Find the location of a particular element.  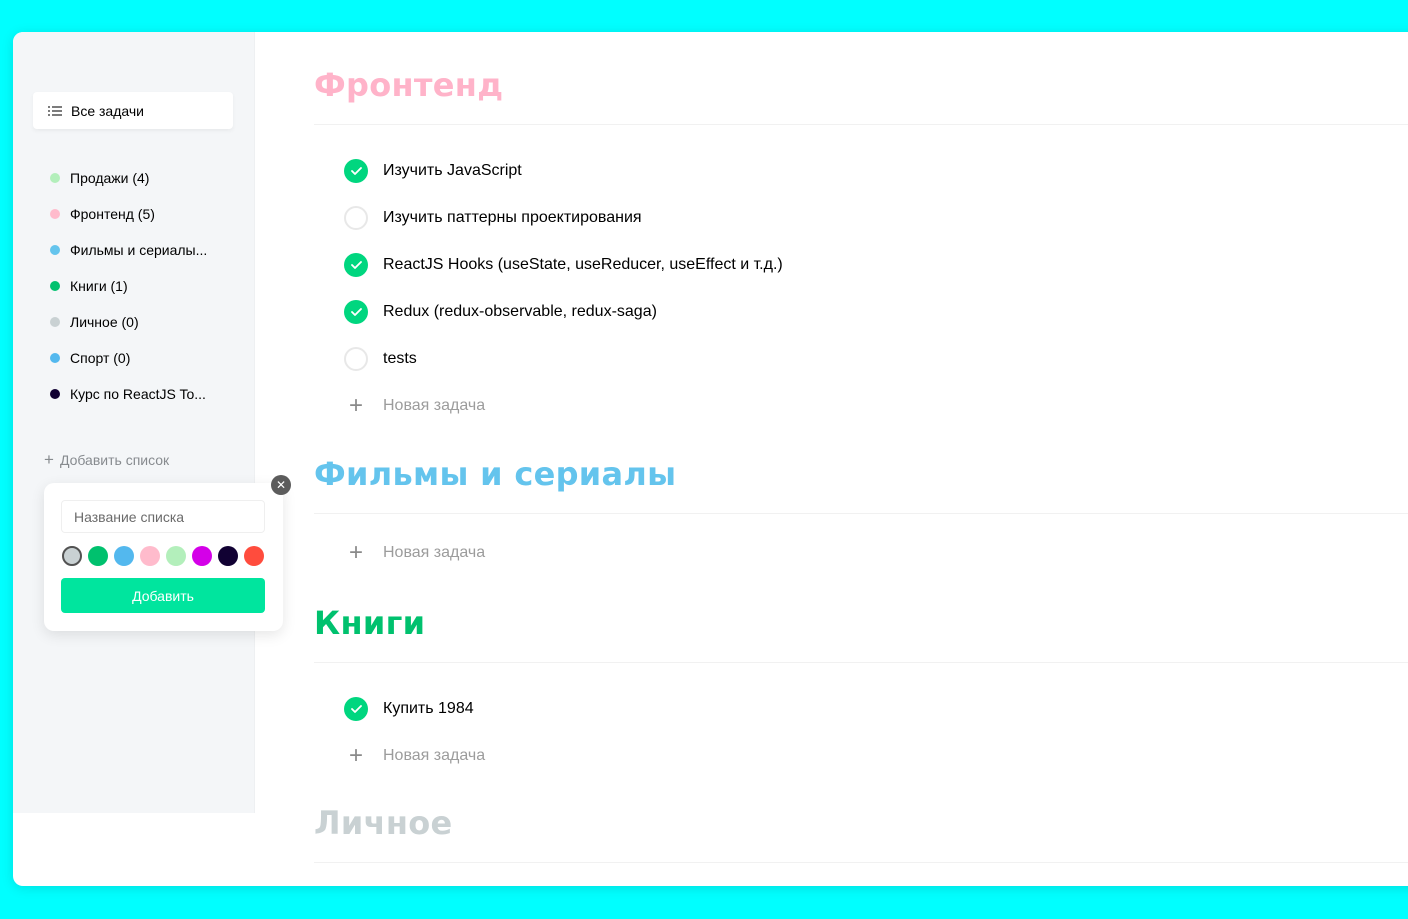

task-text: Изучить паттерны проектирования is located at coordinates (512, 218).